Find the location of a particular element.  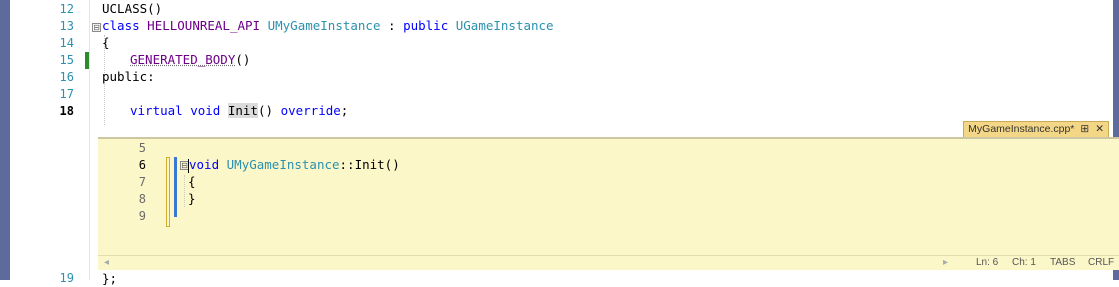

code-line-12: UCLASS() is located at coordinates (132, 8).